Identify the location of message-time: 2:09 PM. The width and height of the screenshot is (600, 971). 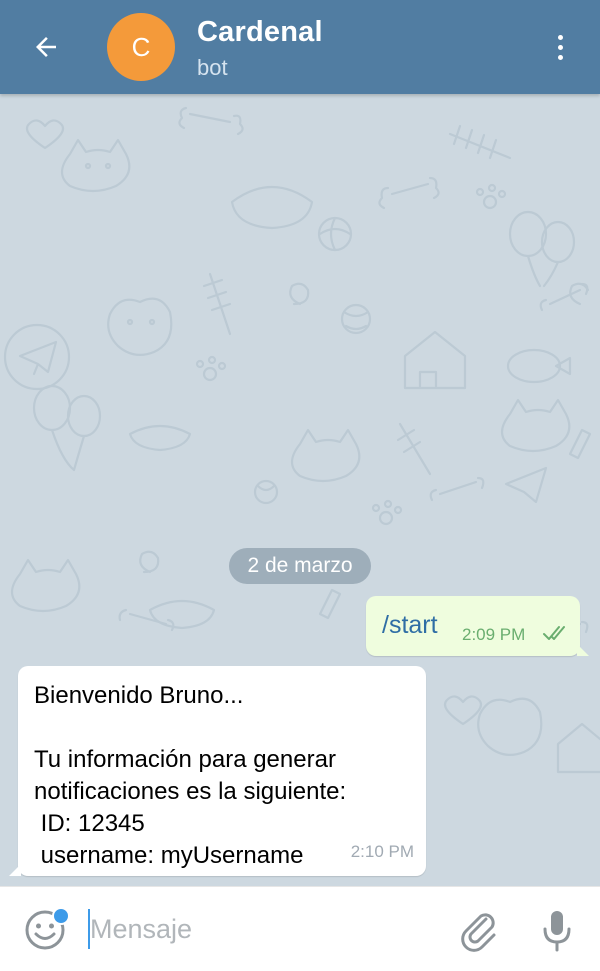
(494, 634).